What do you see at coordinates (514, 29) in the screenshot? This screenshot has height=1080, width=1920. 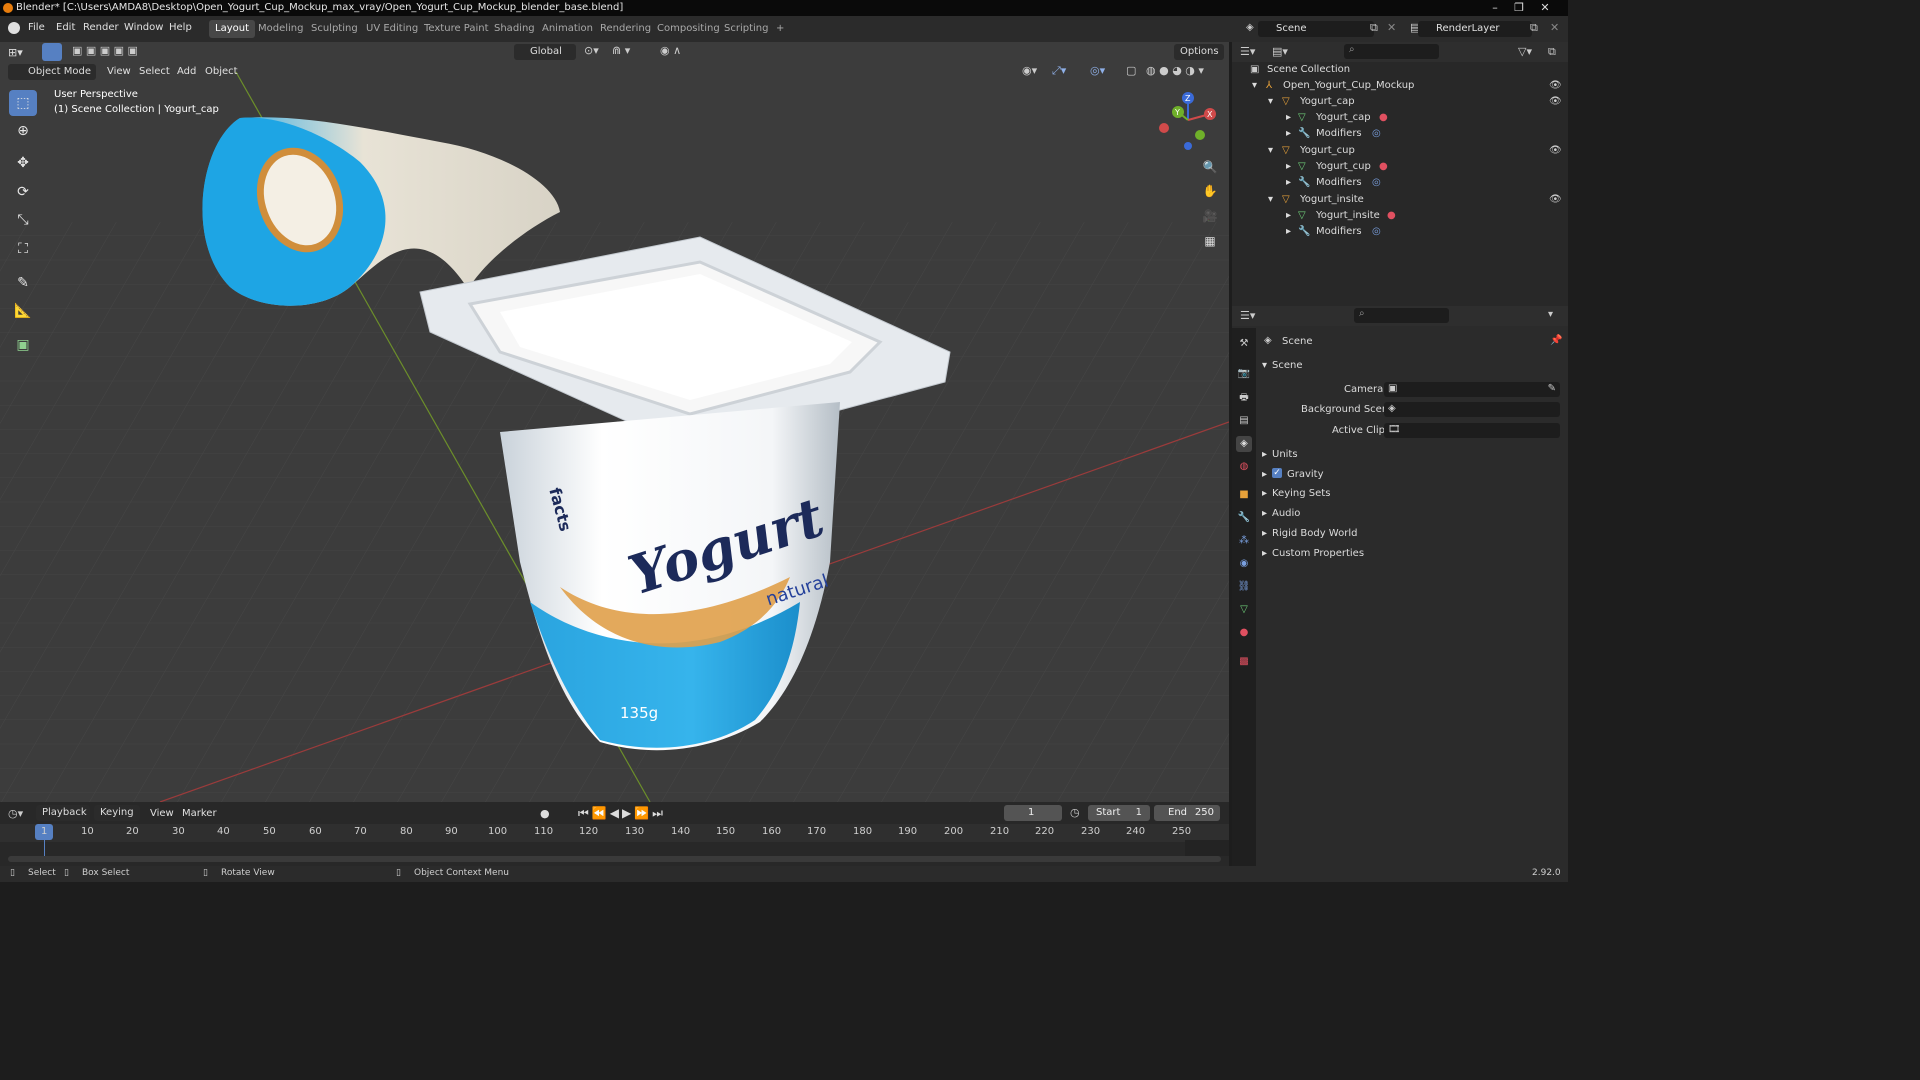 I see `tab-shading: Shading` at bounding box center [514, 29].